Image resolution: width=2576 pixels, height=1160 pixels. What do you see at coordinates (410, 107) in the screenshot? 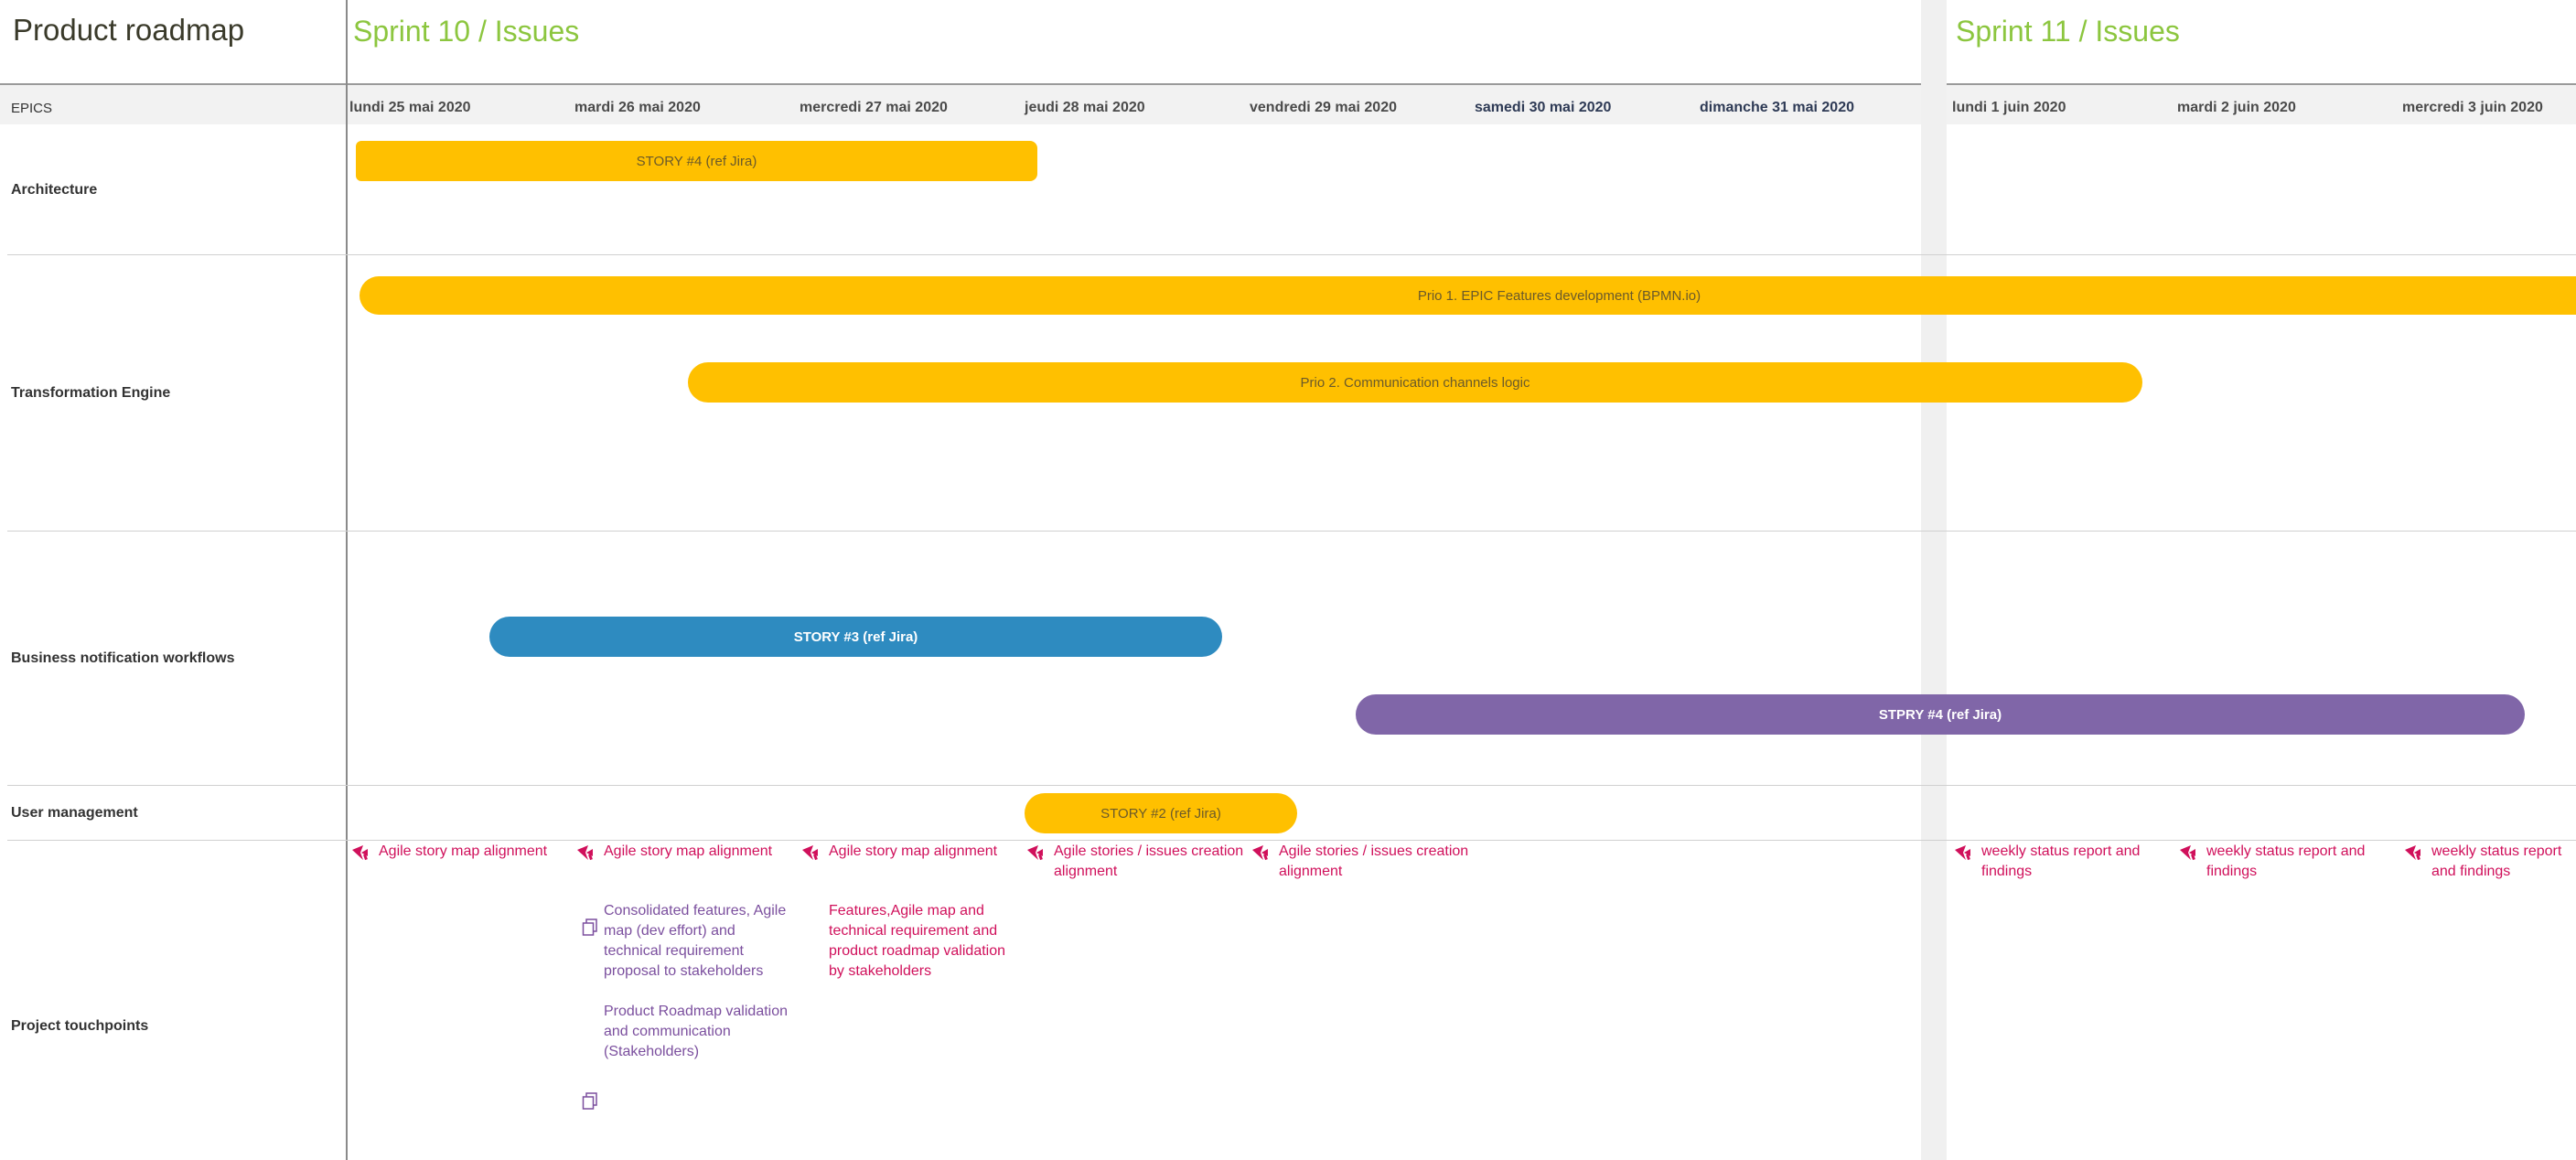
I see `date-header: lundi 25 mai 2020` at bounding box center [410, 107].